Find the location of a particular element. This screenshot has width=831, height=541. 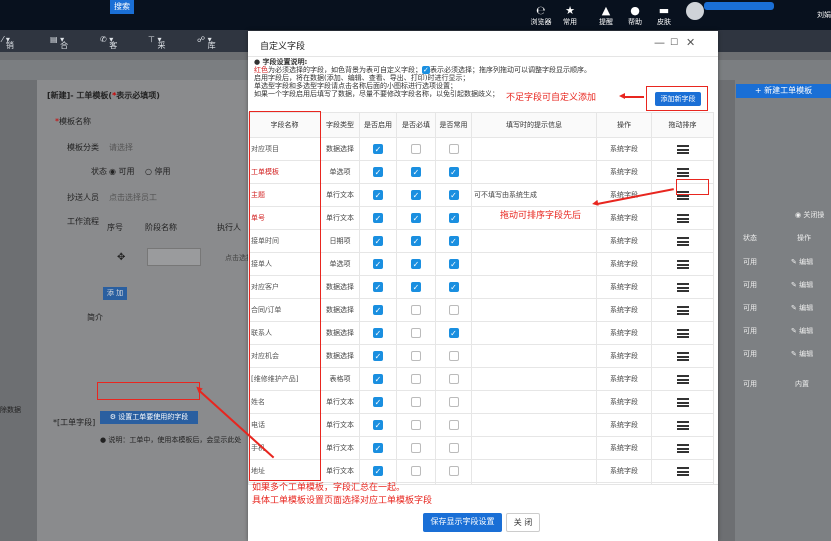

set-fields-button: ⚙ 设置工单要使用的字段 is located at coordinates (149, 417).